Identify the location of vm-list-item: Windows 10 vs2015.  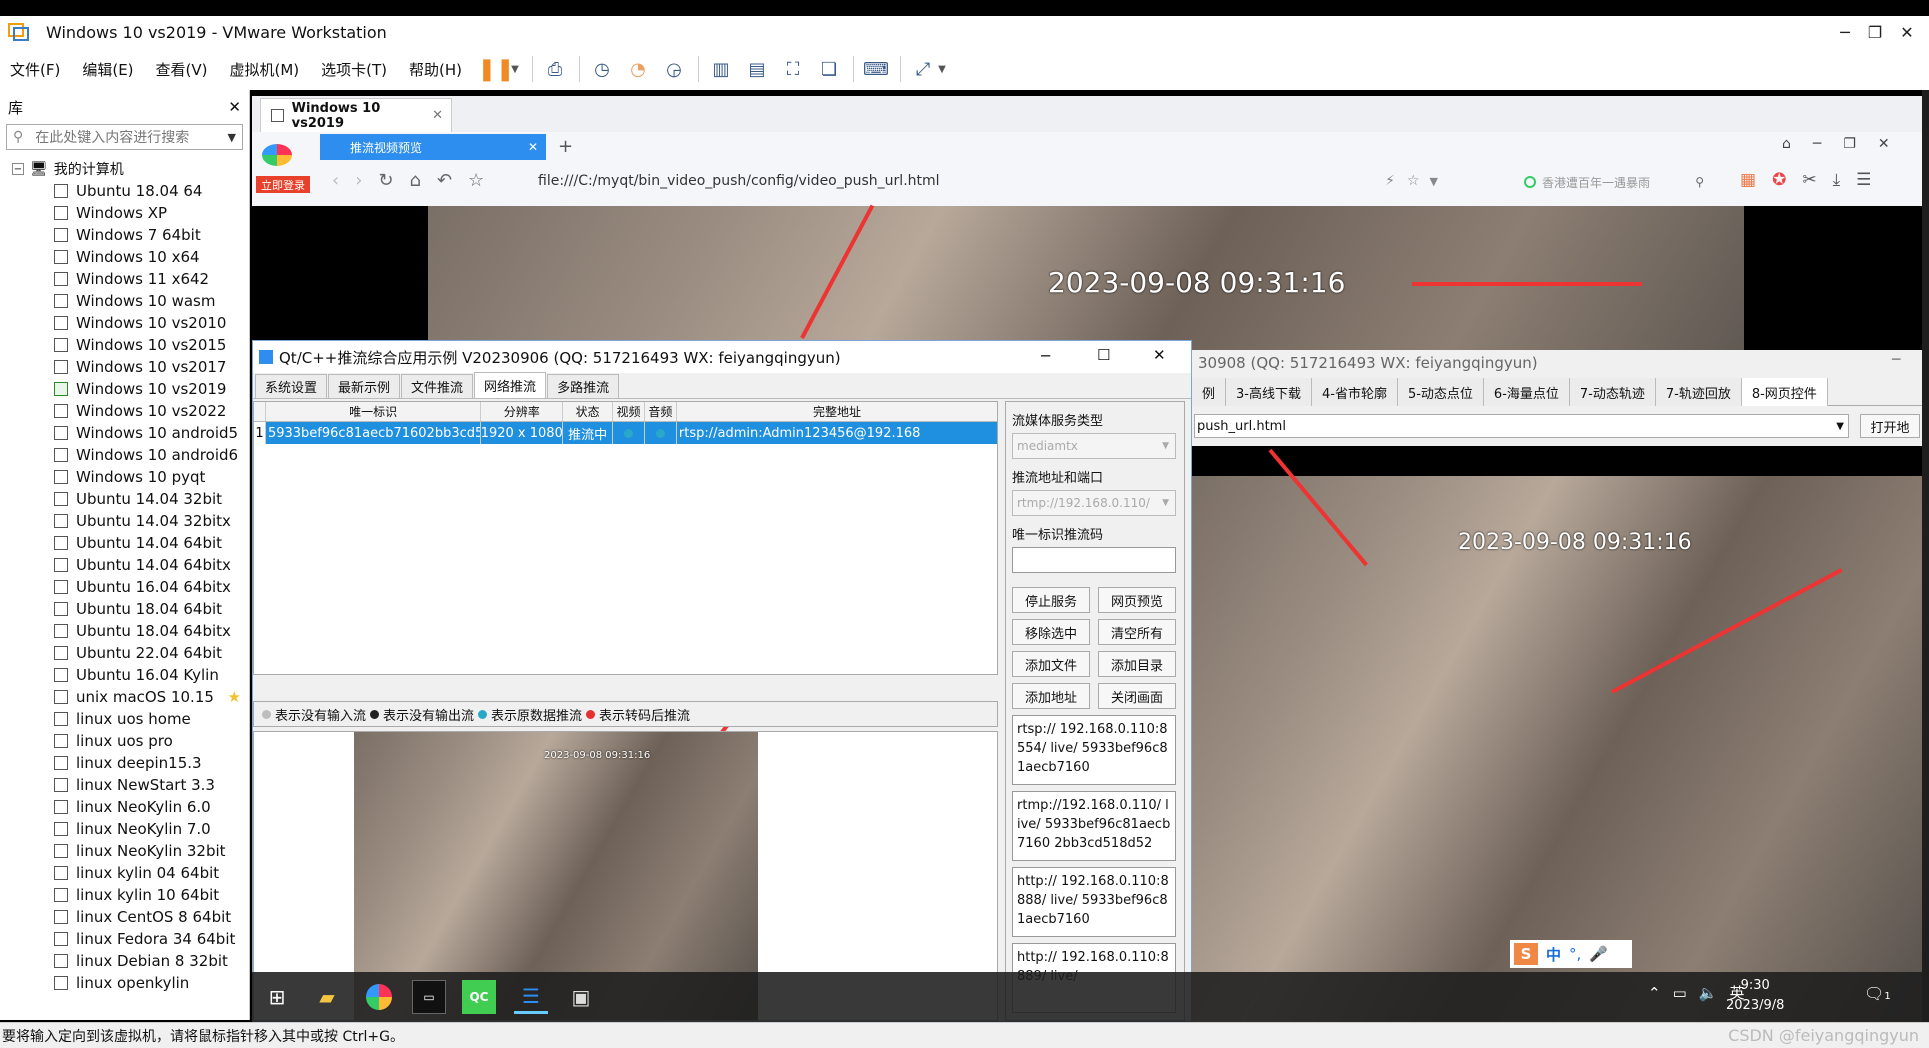
(130, 345).